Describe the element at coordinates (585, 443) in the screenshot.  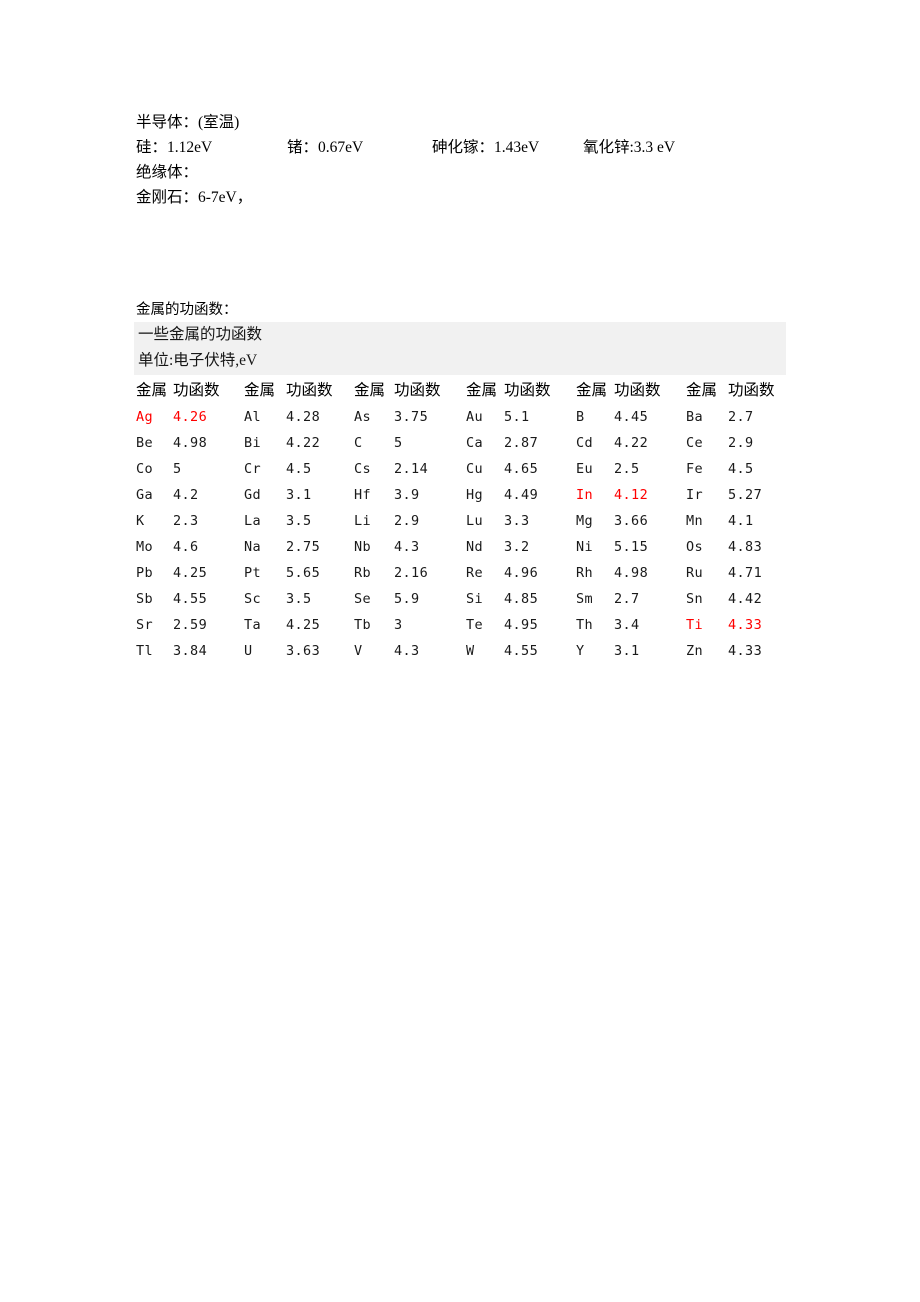
I see `cell-metal-symbol: Cd` at that location.